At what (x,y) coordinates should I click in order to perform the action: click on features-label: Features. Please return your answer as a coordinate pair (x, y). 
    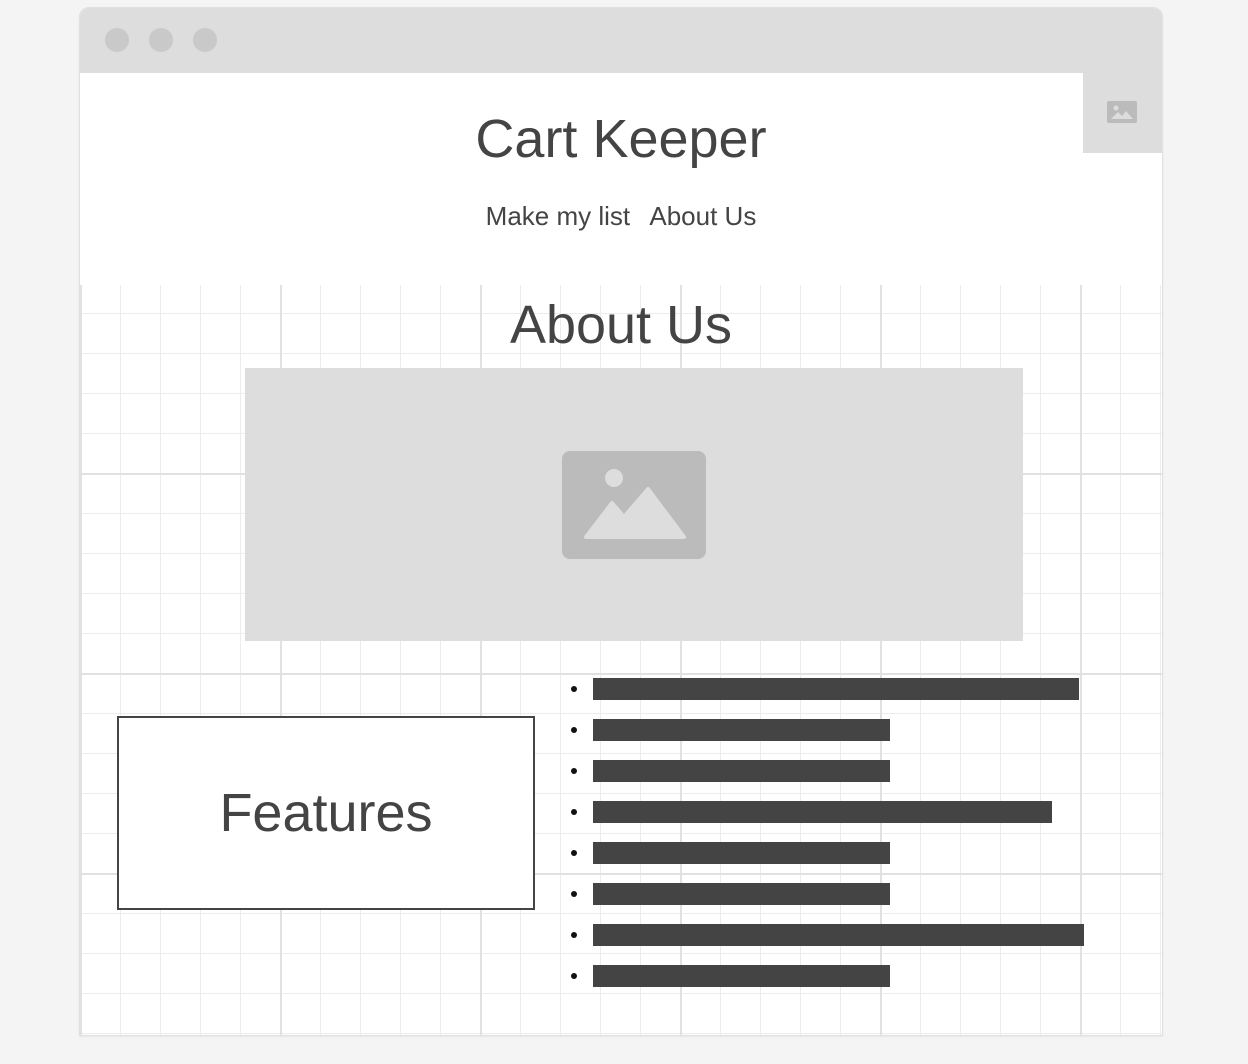
    Looking at the image, I should click on (326, 813).